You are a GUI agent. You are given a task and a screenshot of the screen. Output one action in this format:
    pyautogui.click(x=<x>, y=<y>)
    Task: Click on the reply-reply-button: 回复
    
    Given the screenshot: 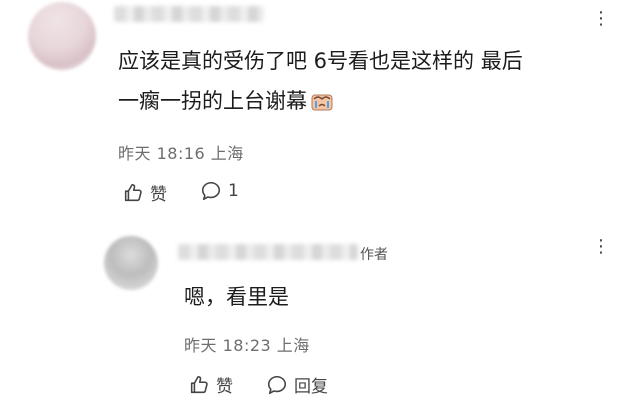 What is the action you would take?
    pyautogui.click(x=297, y=384)
    